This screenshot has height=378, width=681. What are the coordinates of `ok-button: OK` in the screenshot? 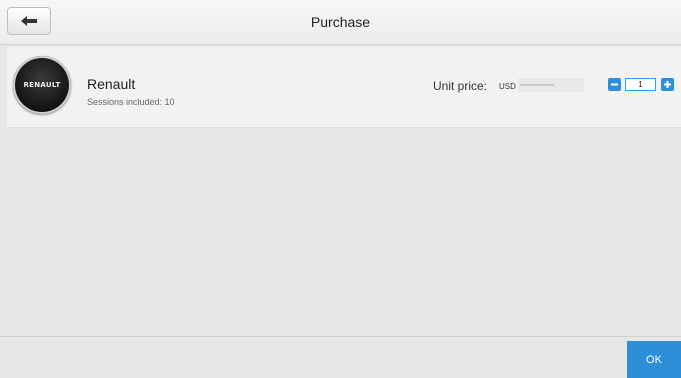 It's located at (654, 359).